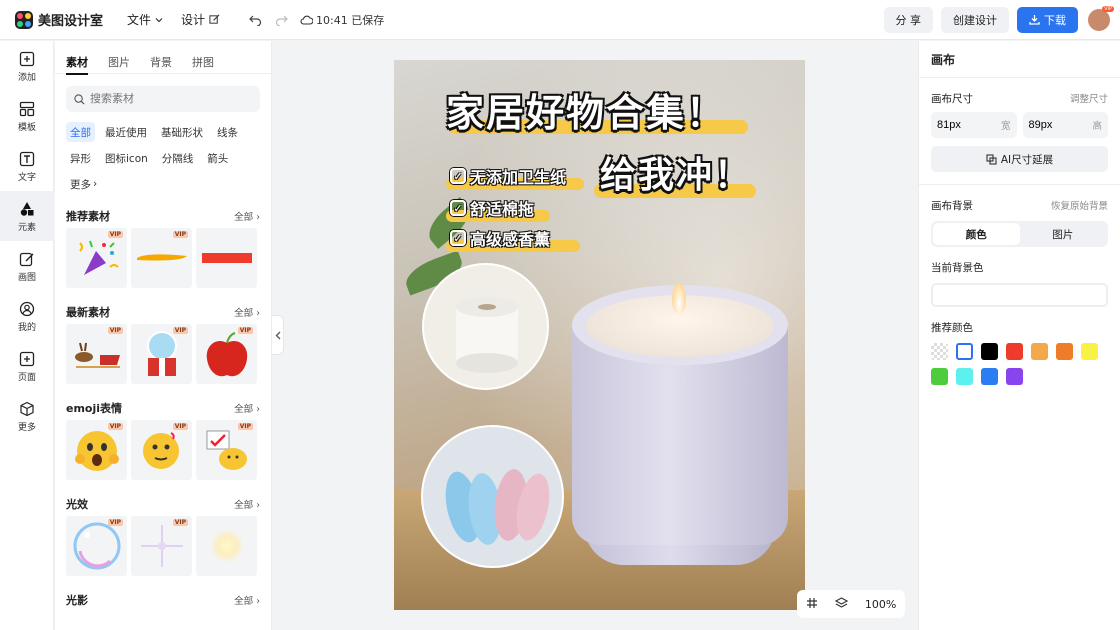  Describe the element at coordinates (989, 351) in the screenshot. I see `swatch-black` at that location.